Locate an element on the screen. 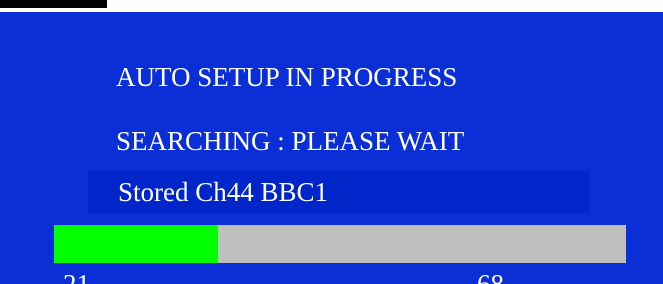 Image resolution: width=663 pixels, height=284 pixels. progress-end-label: 68 is located at coordinates (490, 276).